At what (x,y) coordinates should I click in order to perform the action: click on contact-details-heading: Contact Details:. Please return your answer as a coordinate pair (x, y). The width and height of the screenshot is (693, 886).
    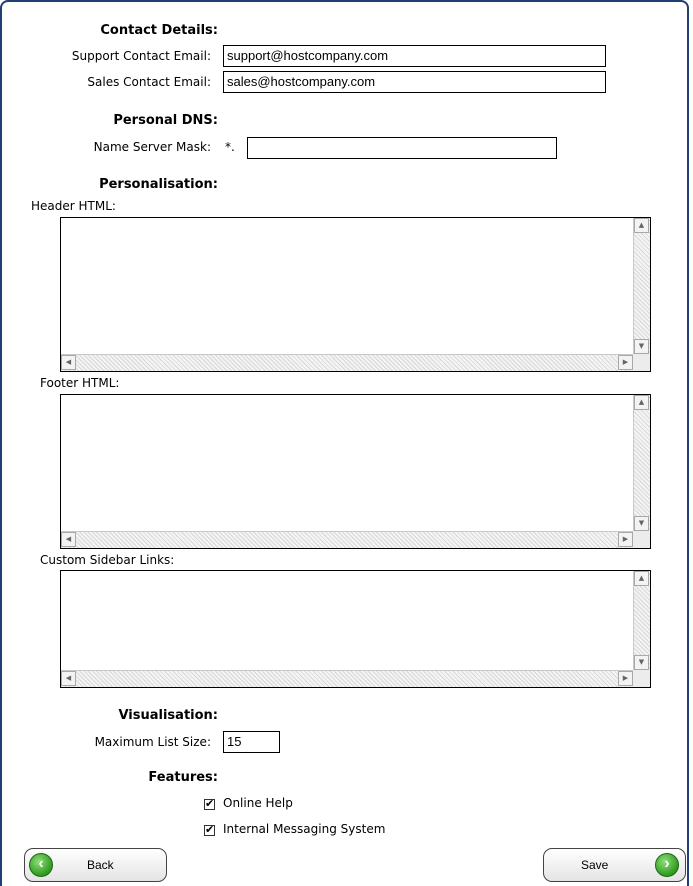
    Looking at the image, I should click on (159, 30).